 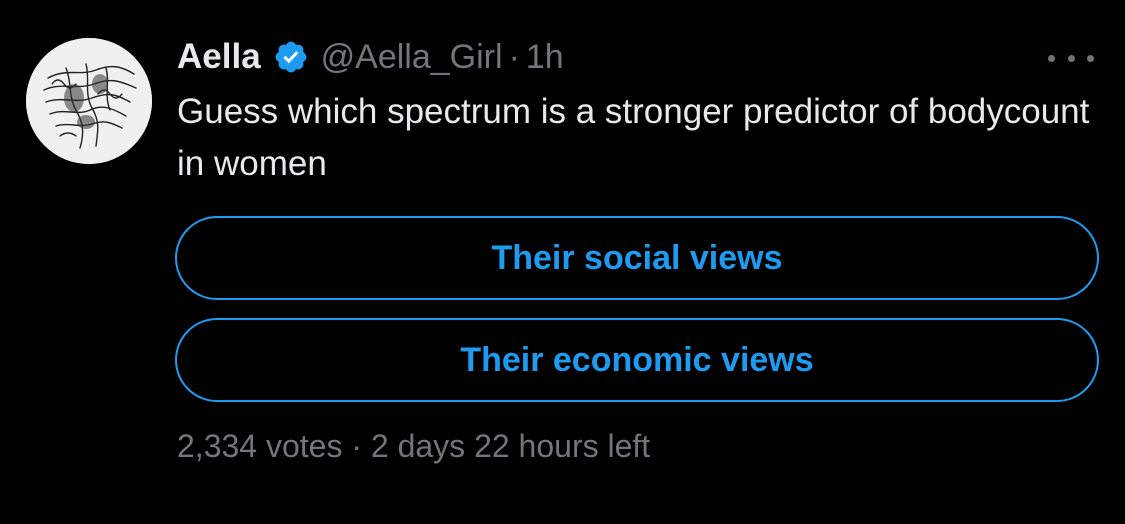 I want to click on poll-option-economic: Their economic views, so click(x=637, y=360).